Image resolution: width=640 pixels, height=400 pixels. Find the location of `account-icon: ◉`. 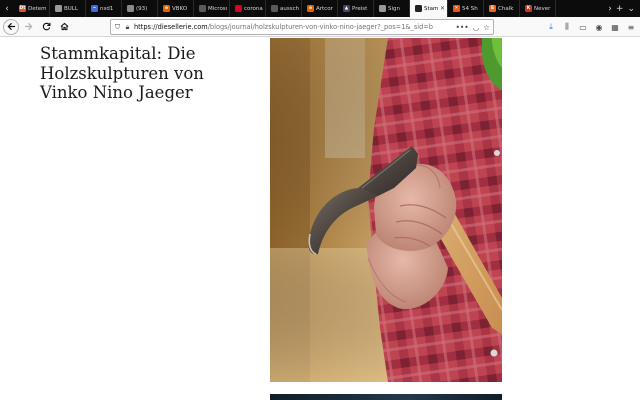

account-icon: ◉ is located at coordinates (599, 27).